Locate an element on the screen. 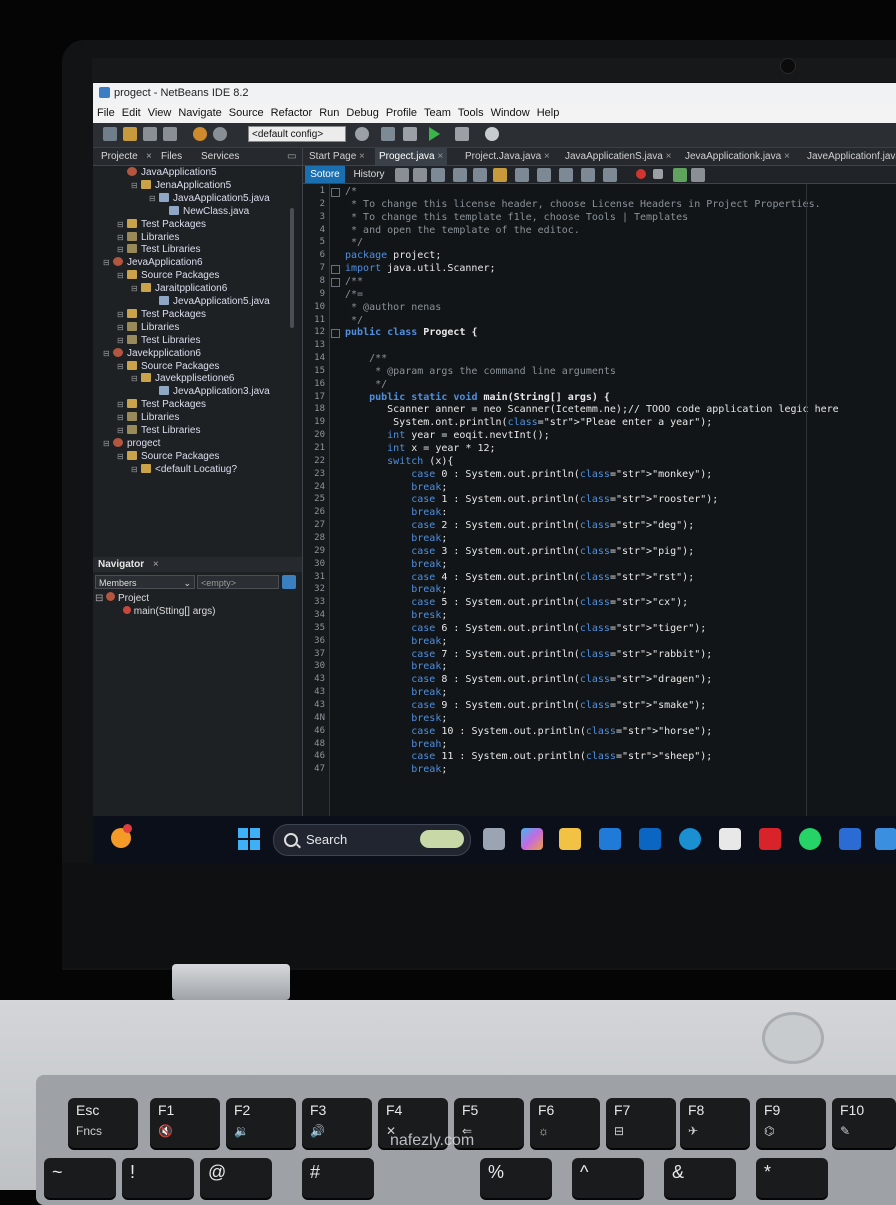  editor-tab: Project.Java.java × is located at coordinates (507, 156).